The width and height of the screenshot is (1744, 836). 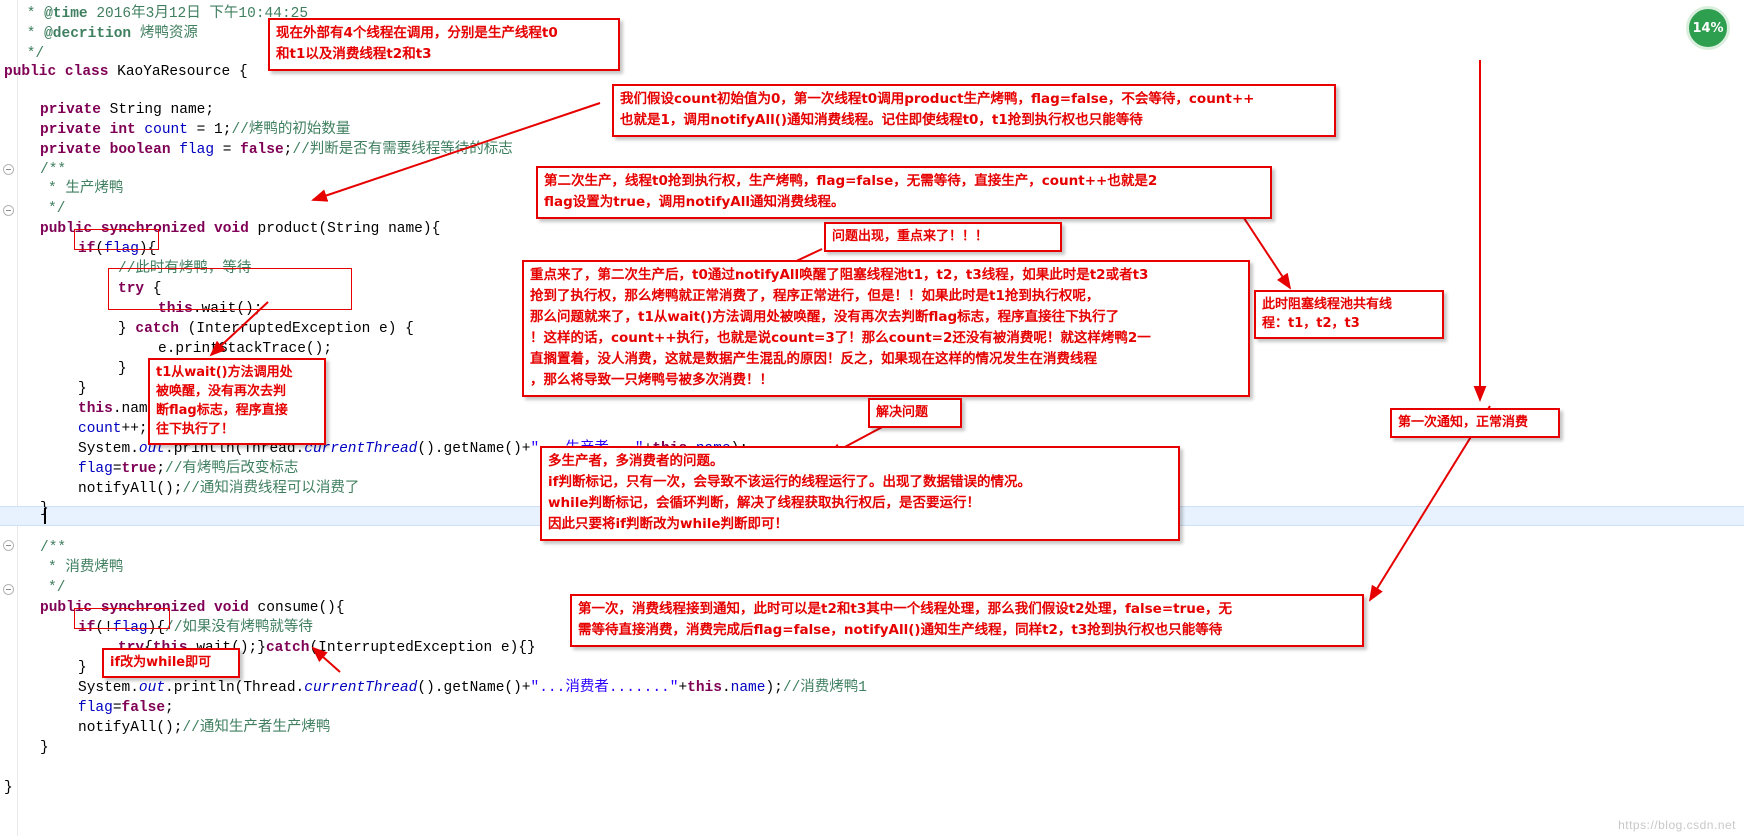 I want to click on code-token: @time, so click(x=66, y=14).